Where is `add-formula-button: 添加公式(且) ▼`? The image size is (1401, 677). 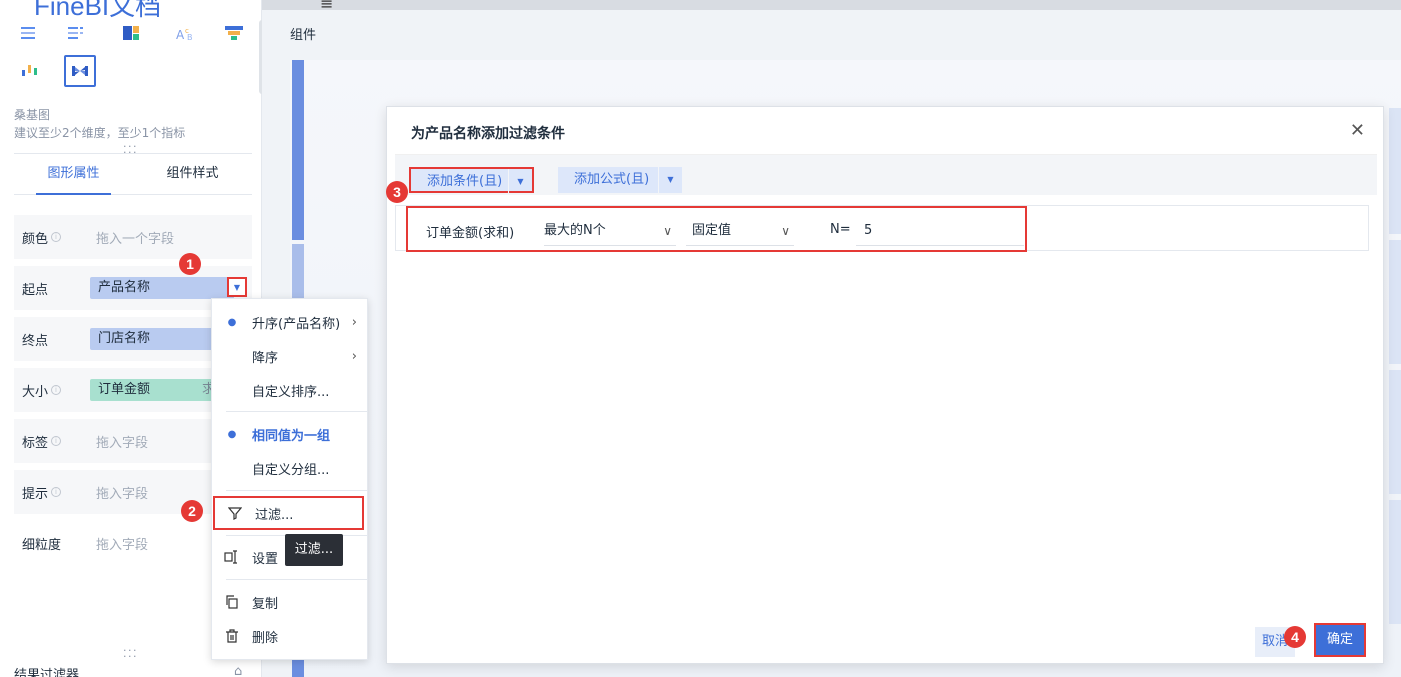
add-formula-button: 添加公式(且) ▼ is located at coordinates (620, 180).